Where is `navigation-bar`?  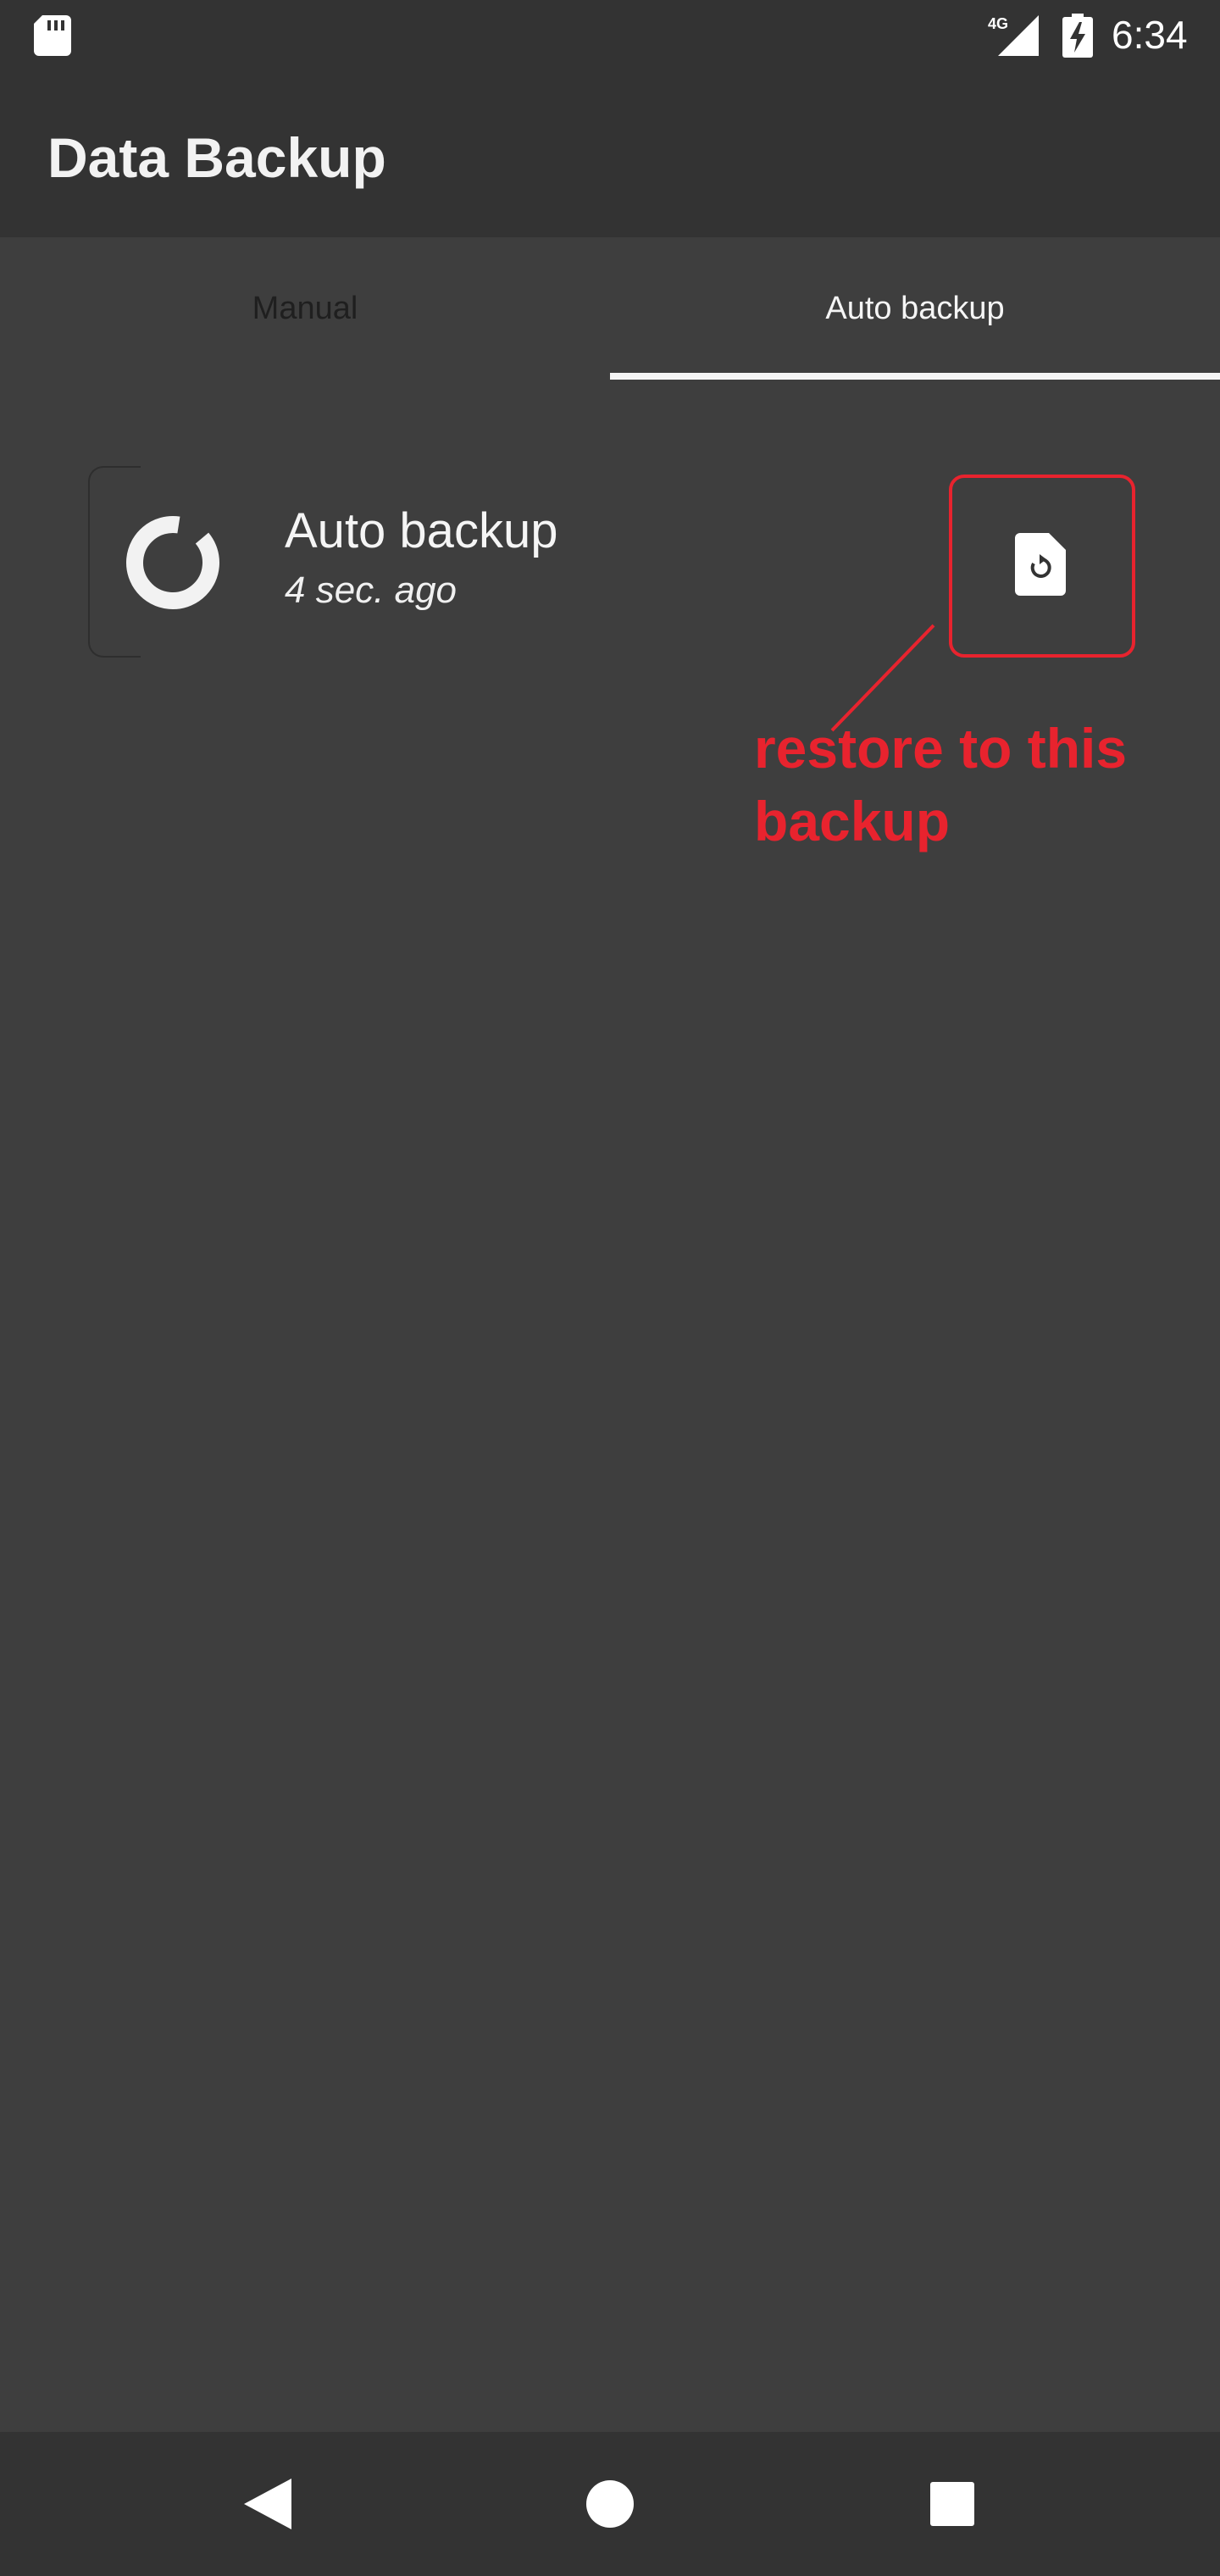 navigation-bar is located at coordinates (610, 2504).